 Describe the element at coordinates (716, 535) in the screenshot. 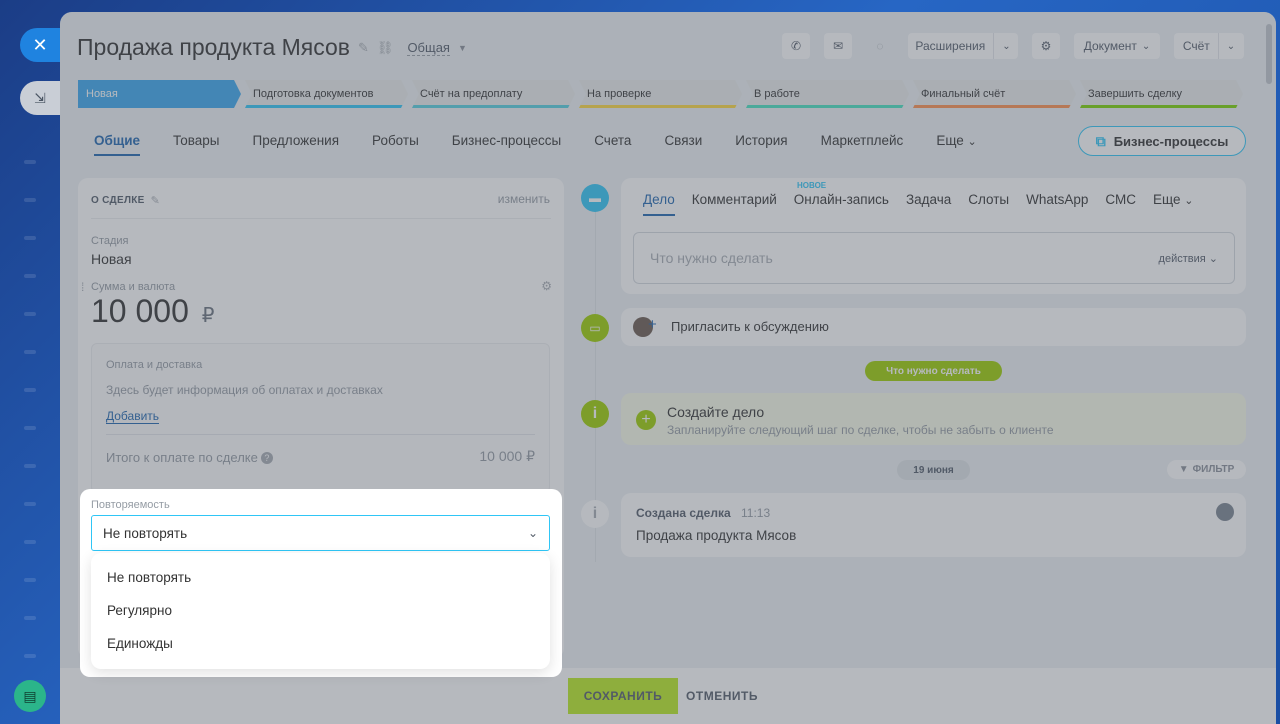

I see `created-deal-name: Продажа продукта Мясов` at that location.